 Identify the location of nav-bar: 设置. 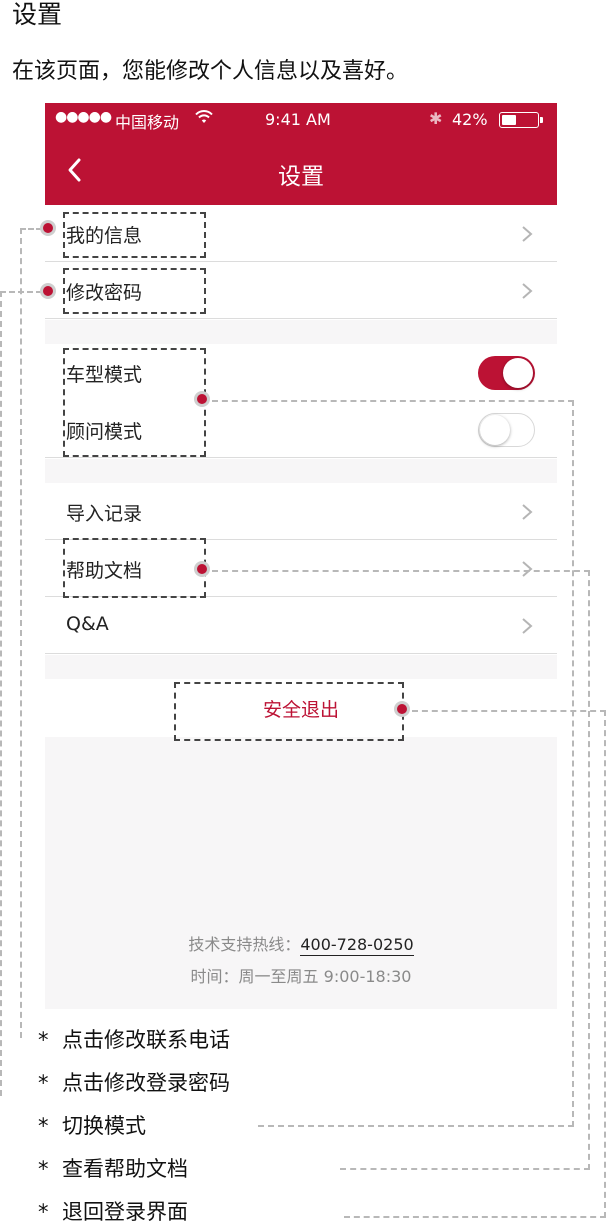
(301, 171).